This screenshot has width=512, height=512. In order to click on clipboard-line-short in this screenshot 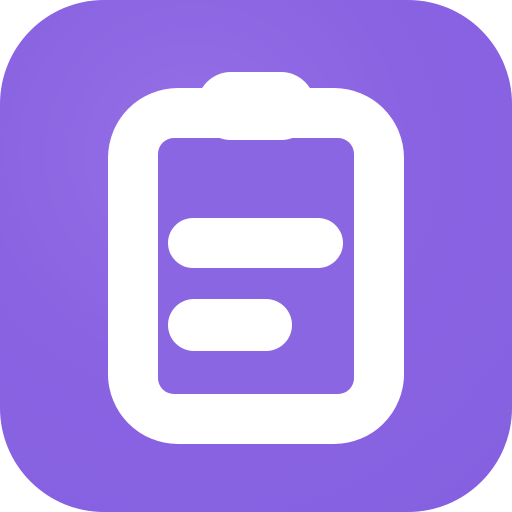, I will do `click(230, 325)`.